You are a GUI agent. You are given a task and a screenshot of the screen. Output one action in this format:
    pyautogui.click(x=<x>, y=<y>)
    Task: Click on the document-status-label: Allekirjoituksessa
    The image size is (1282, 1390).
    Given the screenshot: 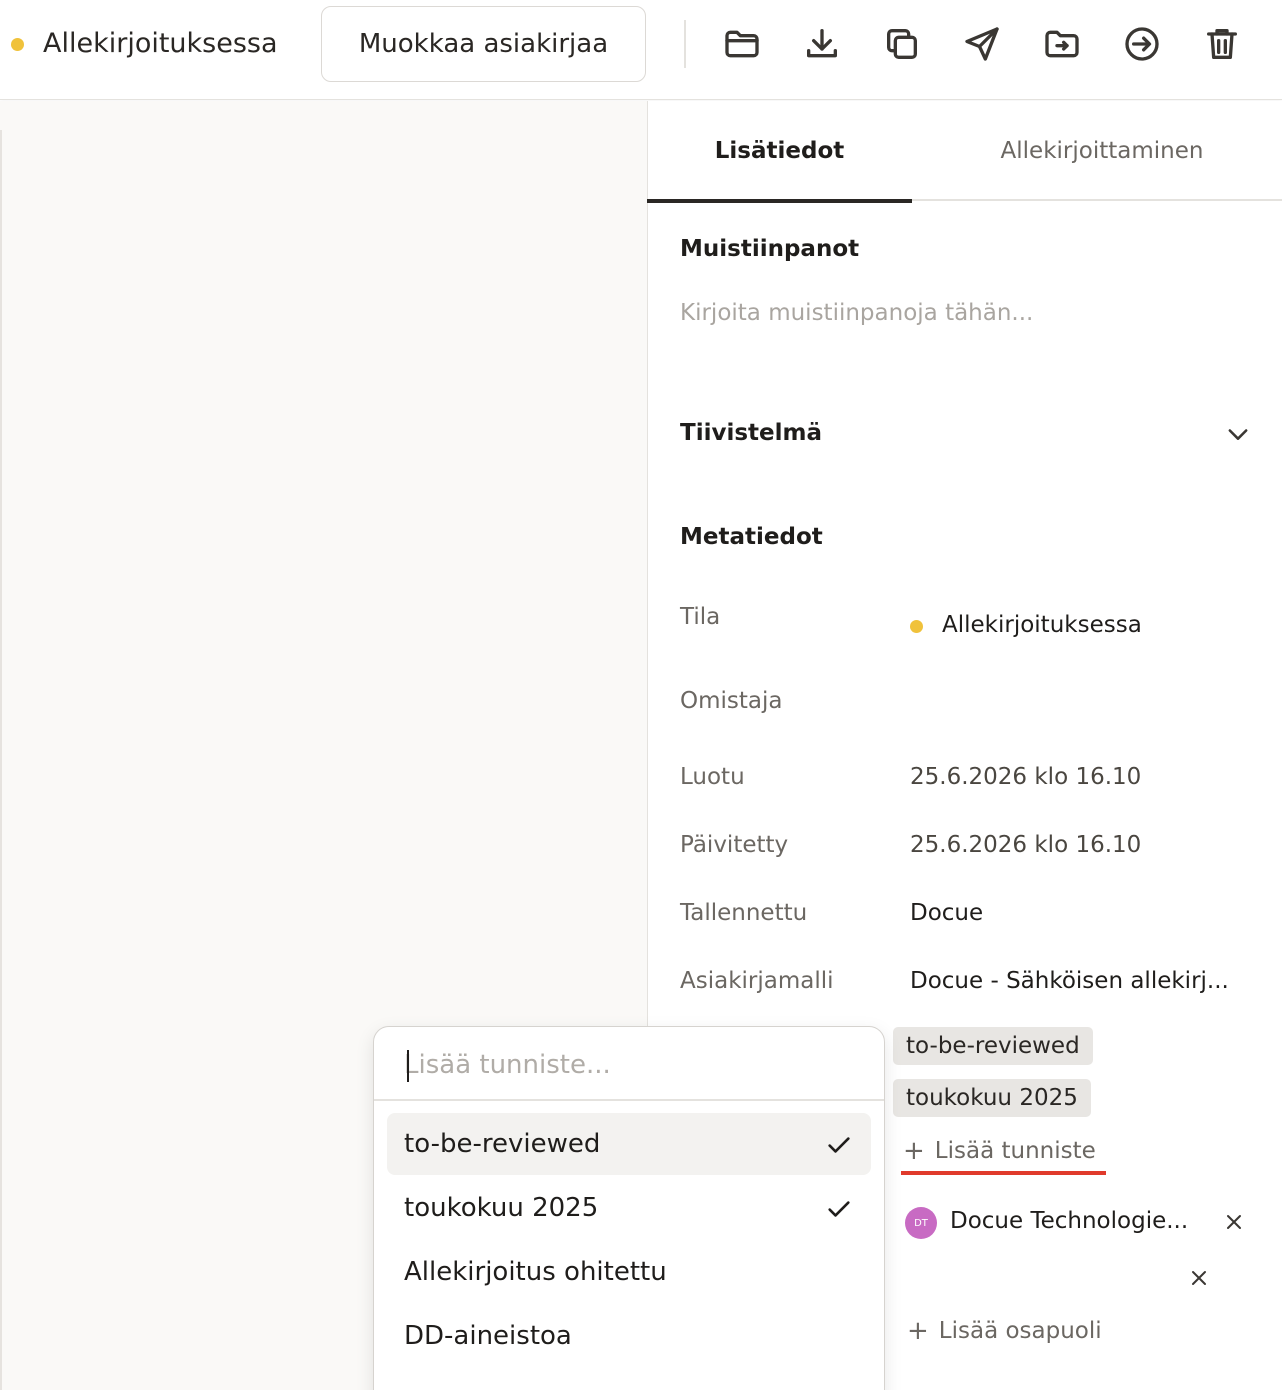 What is the action you would take?
    pyautogui.click(x=160, y=43)
    